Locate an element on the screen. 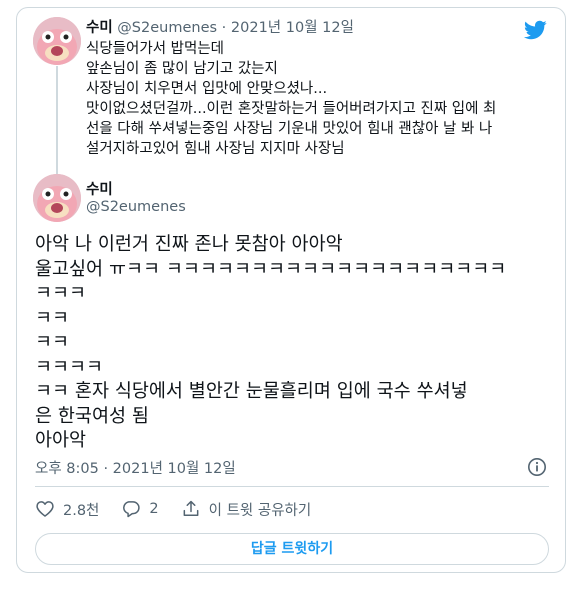  like-button: 2.8천 is located at coordinates (67, 509).